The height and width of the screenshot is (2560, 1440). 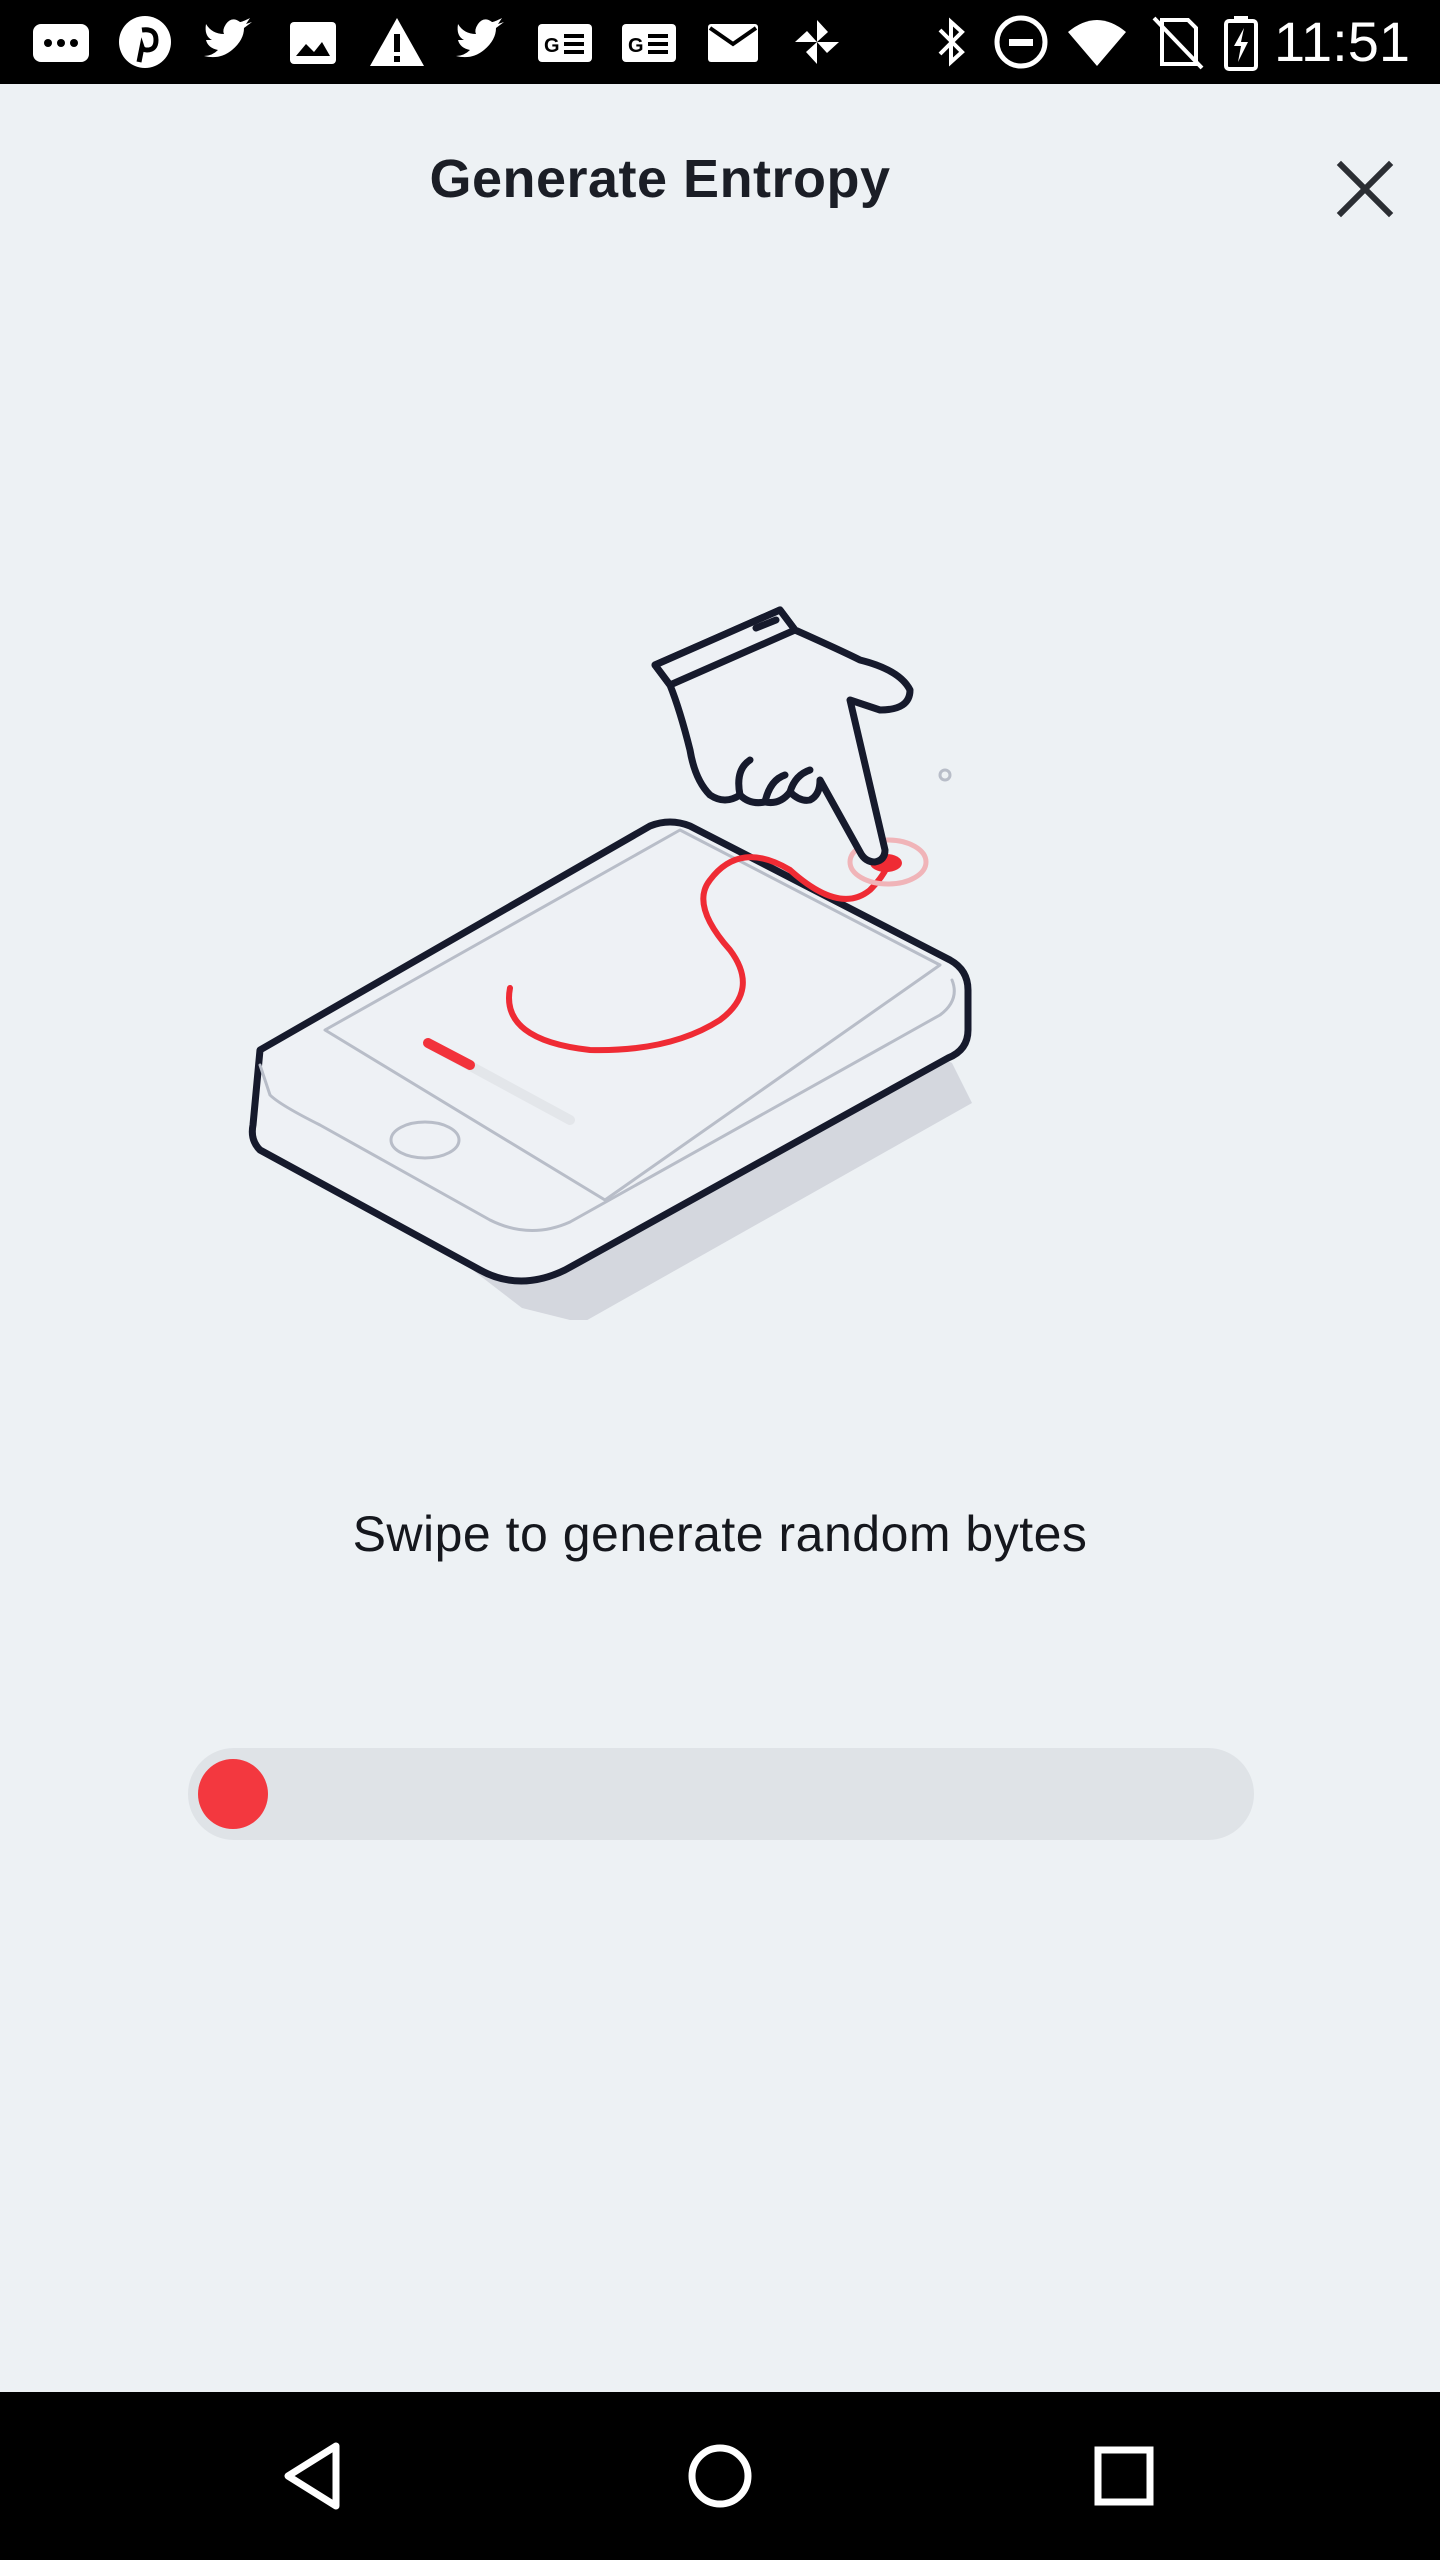 I want to click on bluetooth-icon, so click(x=951, y=42).